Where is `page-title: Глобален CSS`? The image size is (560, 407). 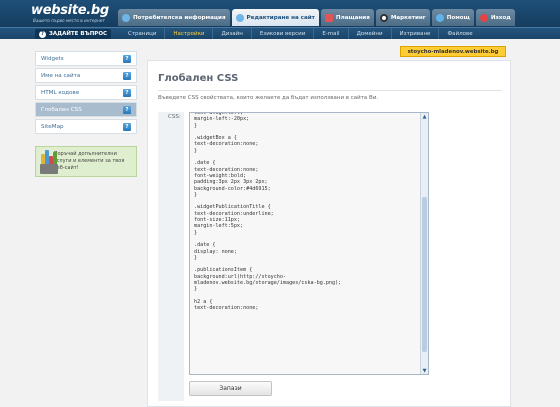 page-title: Глобален CSS is located at coordinates (198, 78).